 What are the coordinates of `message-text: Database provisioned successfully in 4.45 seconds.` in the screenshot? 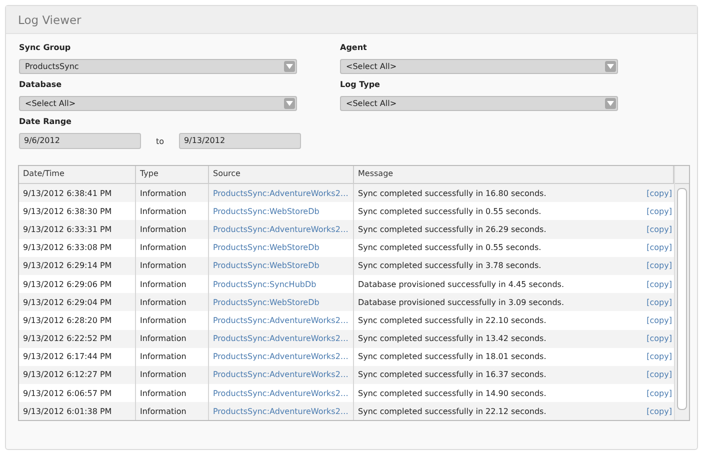 It's located at (461, 284).